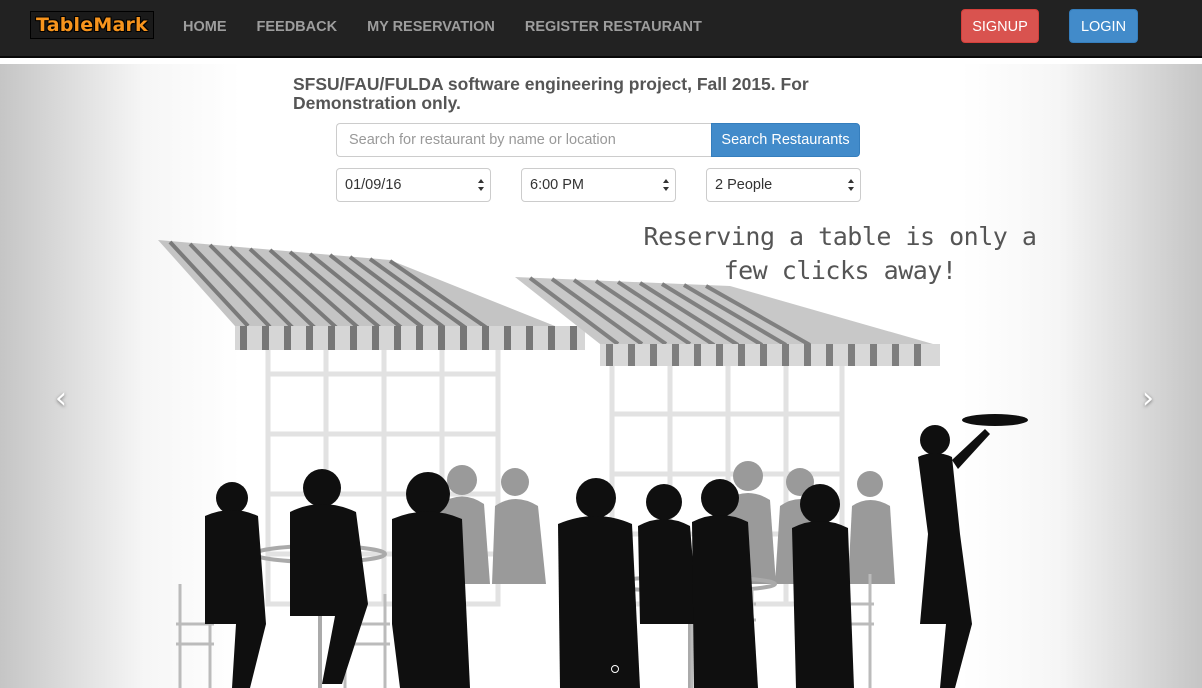 Image resolution: width=1202 pixels, height=688 pixels. Describe the element at coordinates (598, 185) in the screenshot. I see `time-select: 6:00 PM` at that location.